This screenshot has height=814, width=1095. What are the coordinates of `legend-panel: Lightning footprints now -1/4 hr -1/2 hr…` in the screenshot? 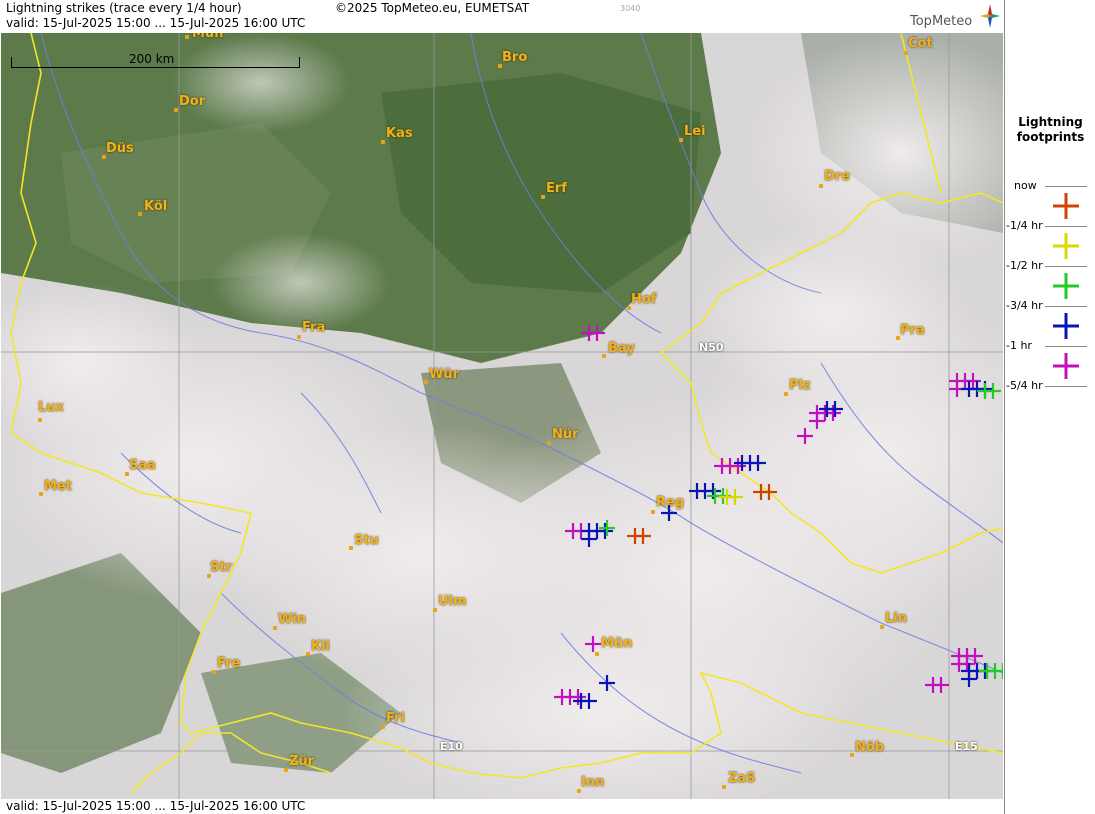 It's located at (1049, 407).